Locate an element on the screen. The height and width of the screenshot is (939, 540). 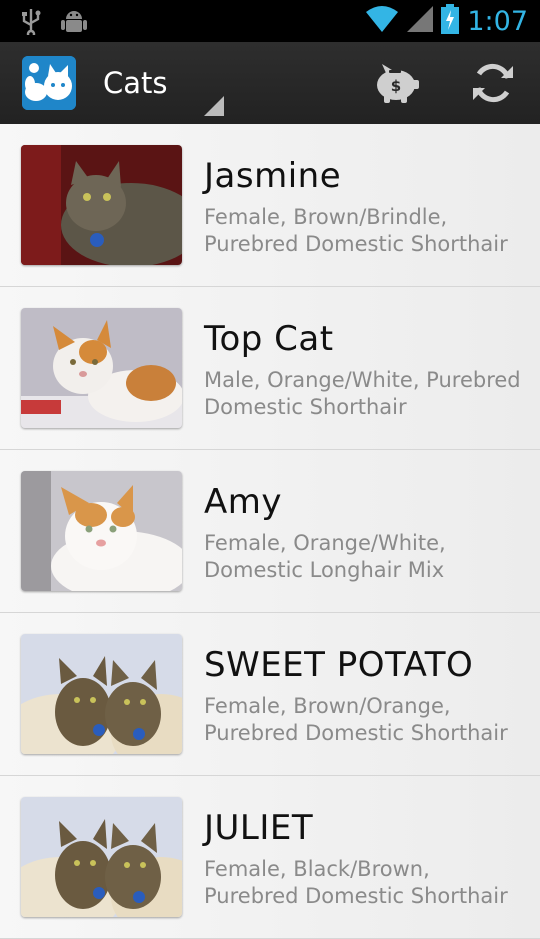
pet-name: SWEET POTATO is located at coordinates (339, 665).